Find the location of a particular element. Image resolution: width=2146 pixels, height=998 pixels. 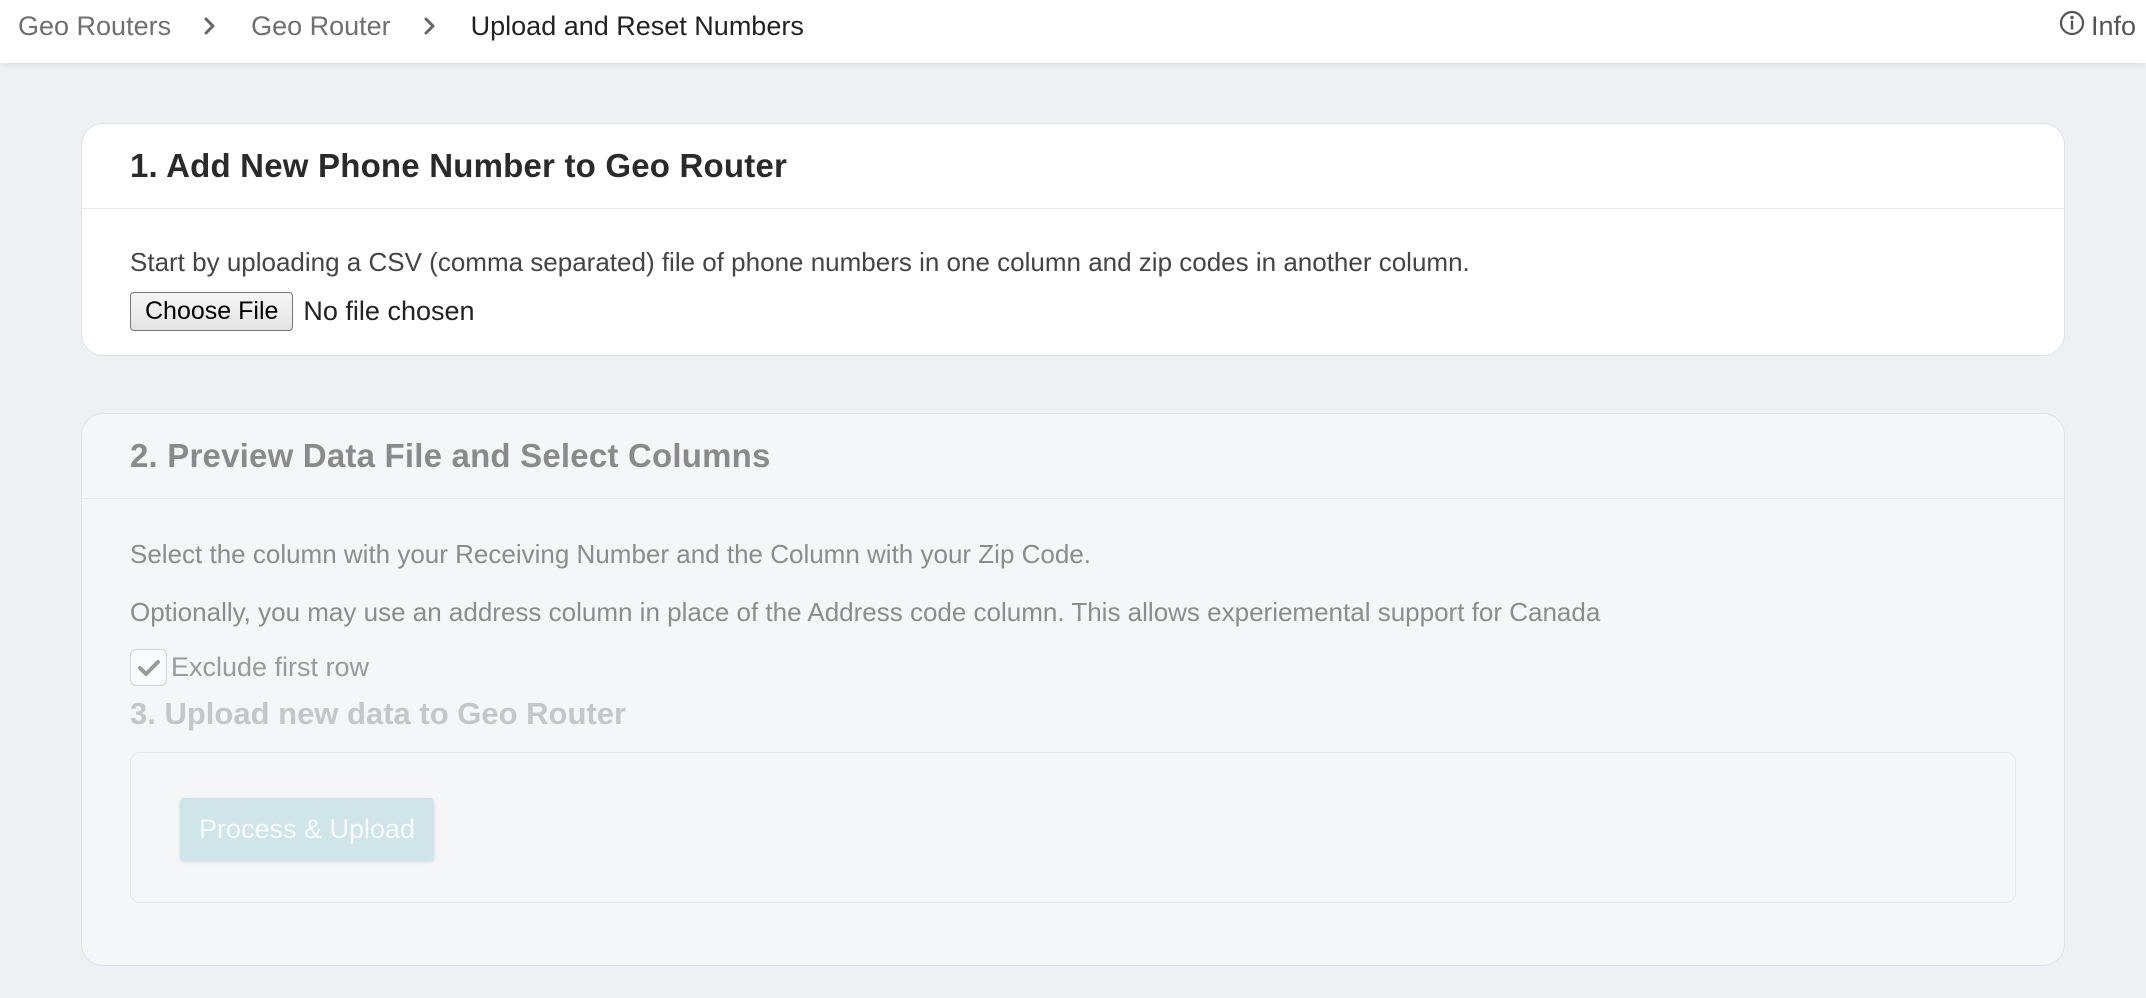

exclude-first-row-checkbox is located at coordinates (148, 667).